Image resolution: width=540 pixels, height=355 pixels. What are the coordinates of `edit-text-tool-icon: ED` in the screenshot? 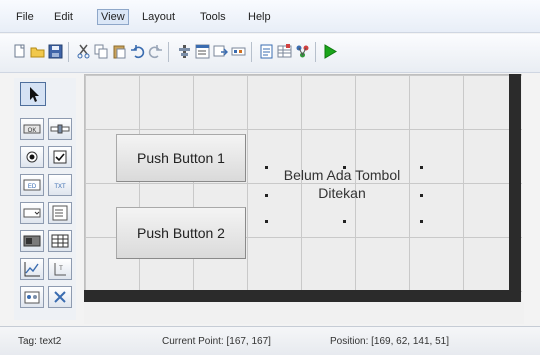 It's located at (32, 185).